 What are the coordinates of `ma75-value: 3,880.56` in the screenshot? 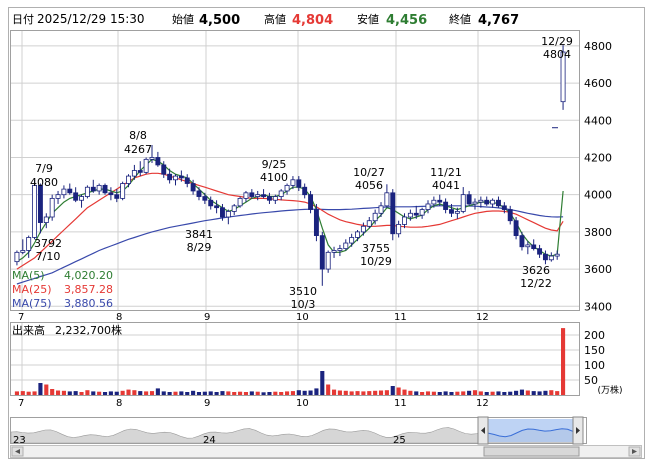 It's located at (88, 303).